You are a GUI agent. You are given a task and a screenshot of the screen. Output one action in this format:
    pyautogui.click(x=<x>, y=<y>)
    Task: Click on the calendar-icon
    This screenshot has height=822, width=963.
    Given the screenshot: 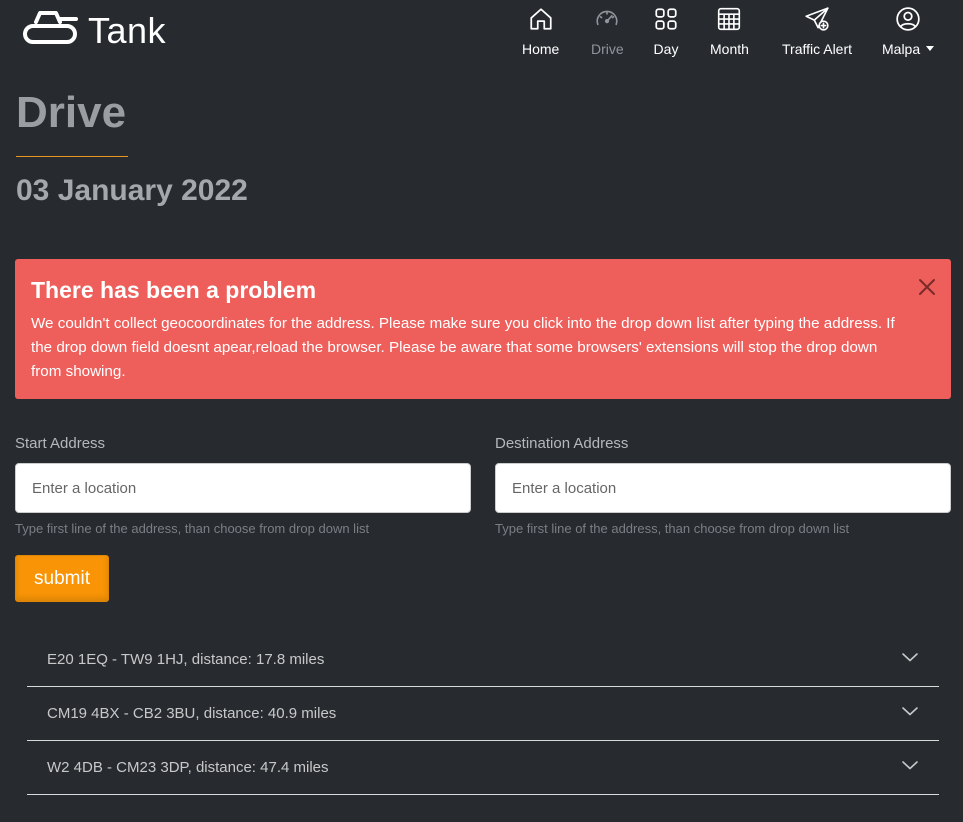 What is the action you would take?
    pyautogui.click(x=729, y=23)
    